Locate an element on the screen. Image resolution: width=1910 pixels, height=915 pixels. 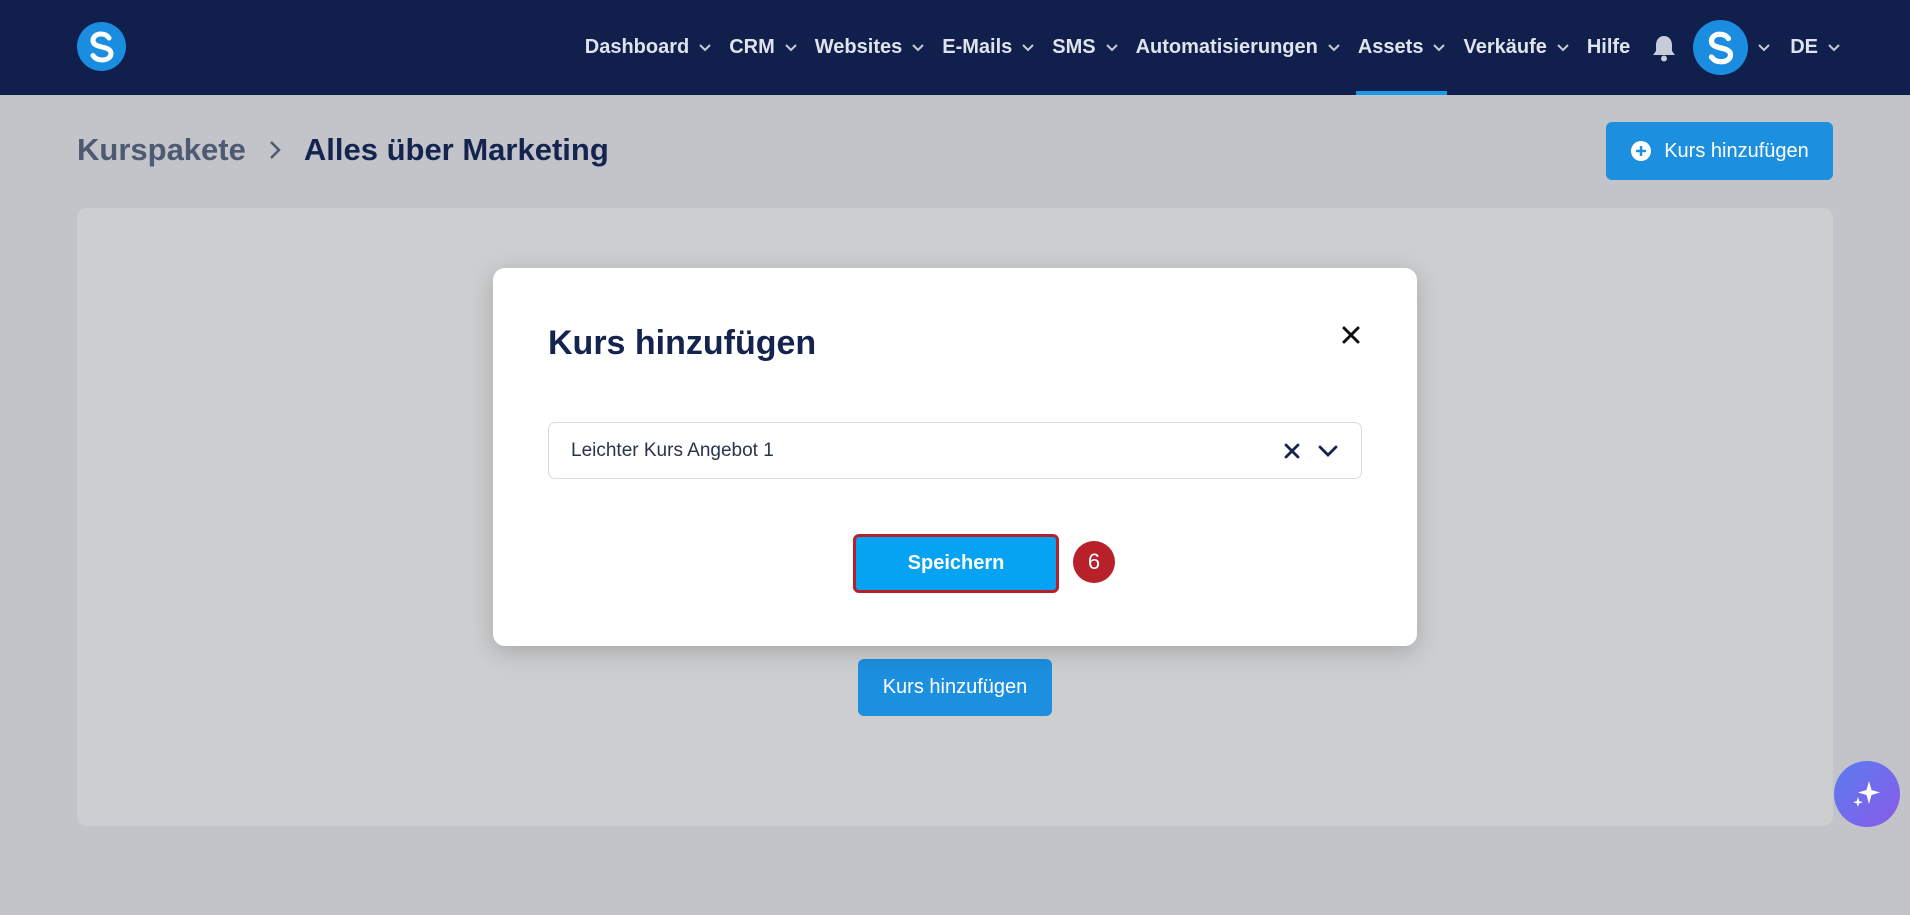
nav-item-sms: SMS is located at coordinates (1085, 47).